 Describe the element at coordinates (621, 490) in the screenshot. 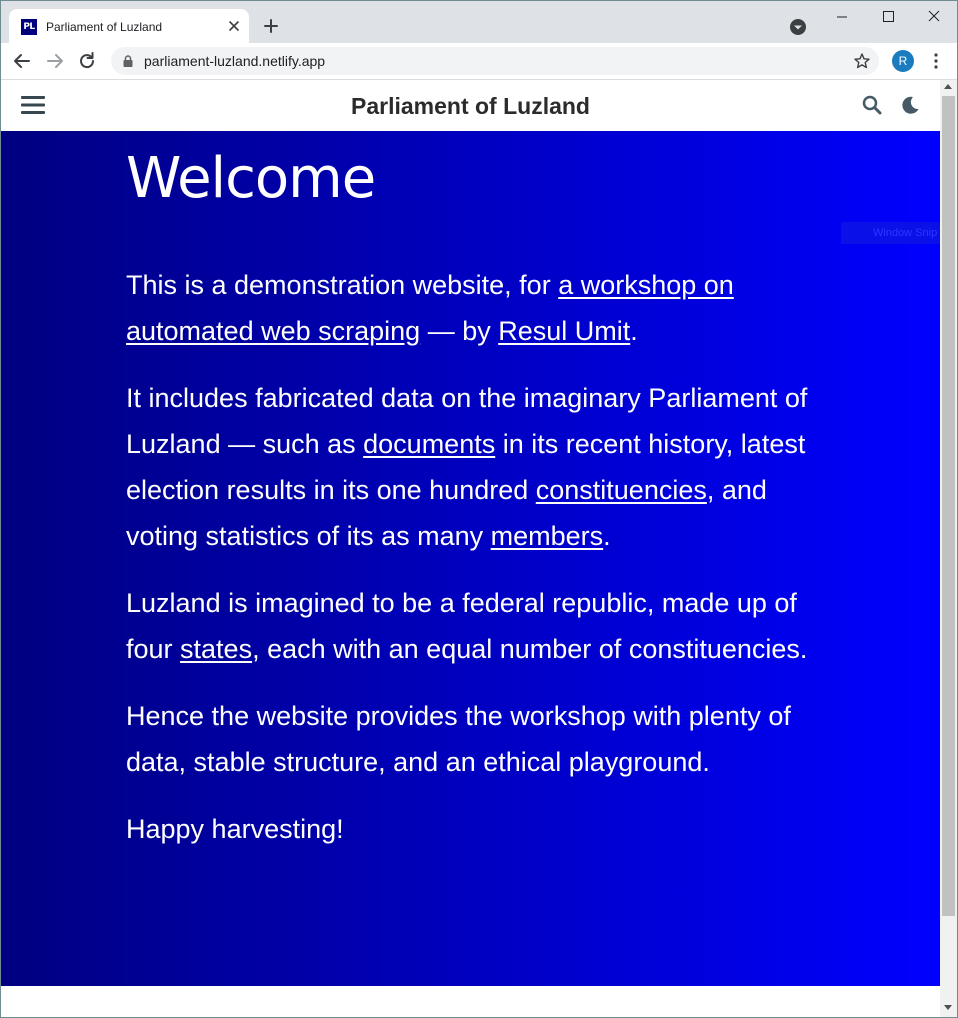

I see `constituencies-link: constituencies` at that location.